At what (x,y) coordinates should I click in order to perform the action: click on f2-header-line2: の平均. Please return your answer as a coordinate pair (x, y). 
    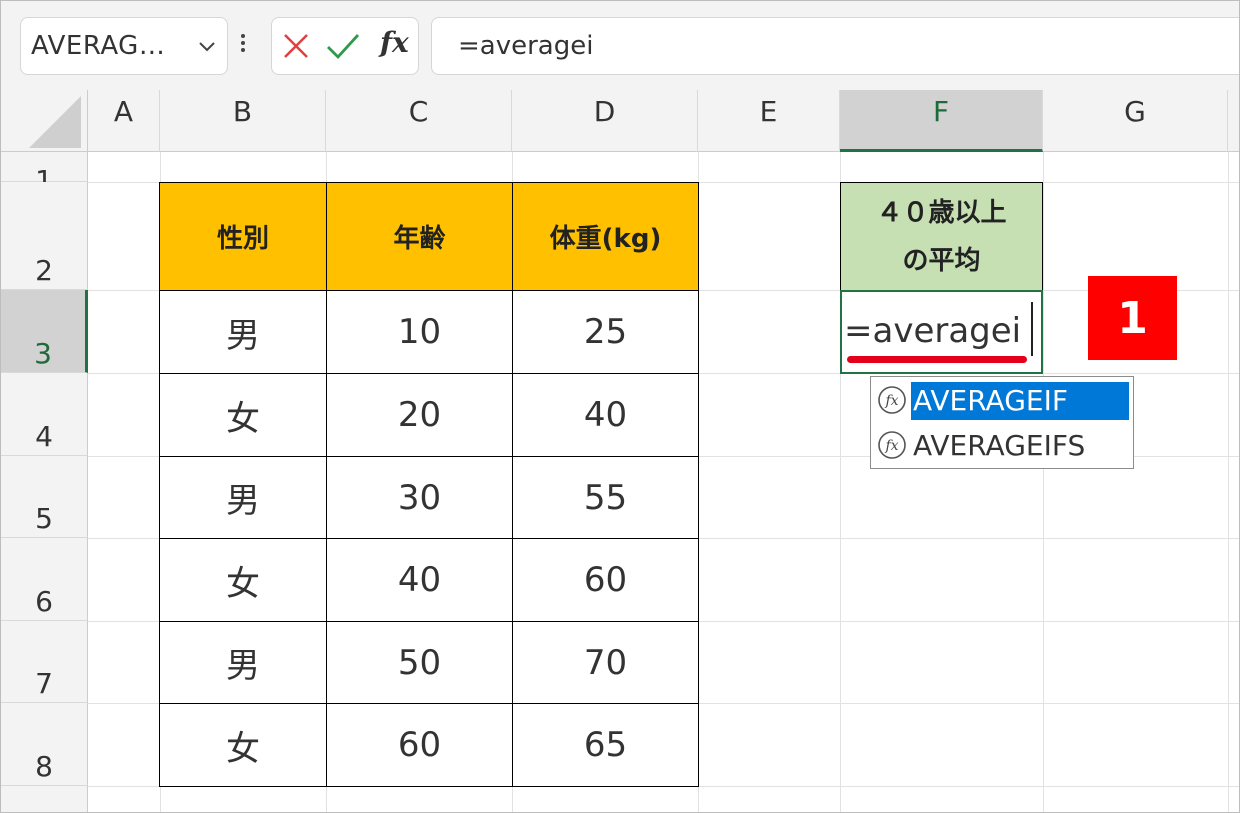
    Looking at the image, I should click on (941, 260).